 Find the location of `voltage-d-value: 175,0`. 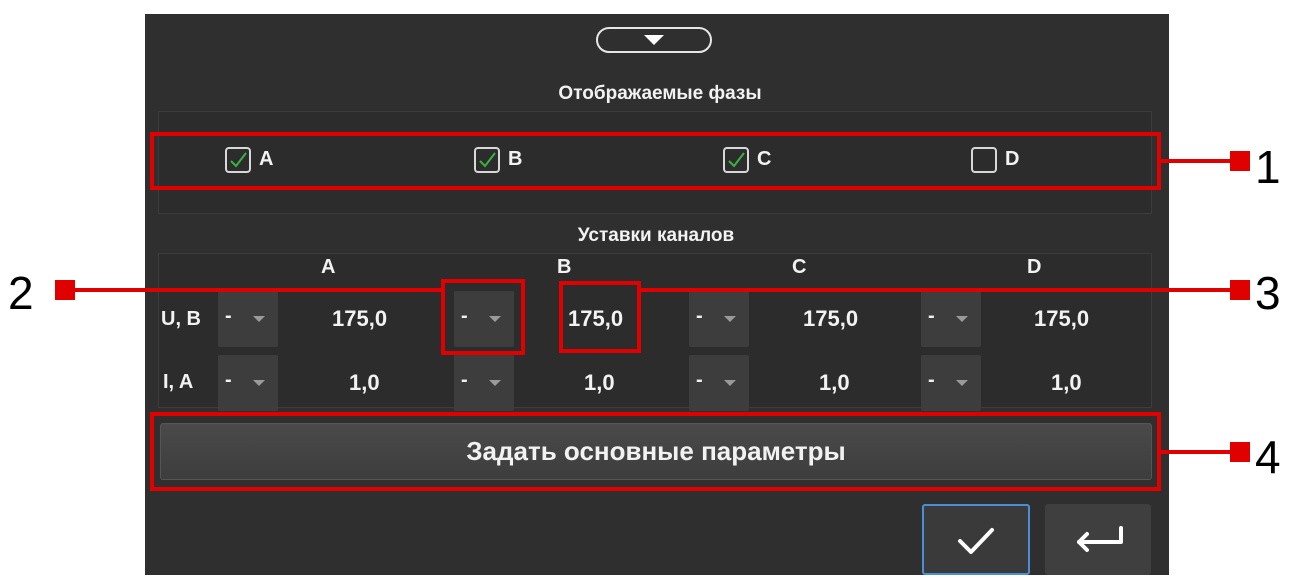

voltage-d-value: 175,0 is located at coordinates (1061, 319).